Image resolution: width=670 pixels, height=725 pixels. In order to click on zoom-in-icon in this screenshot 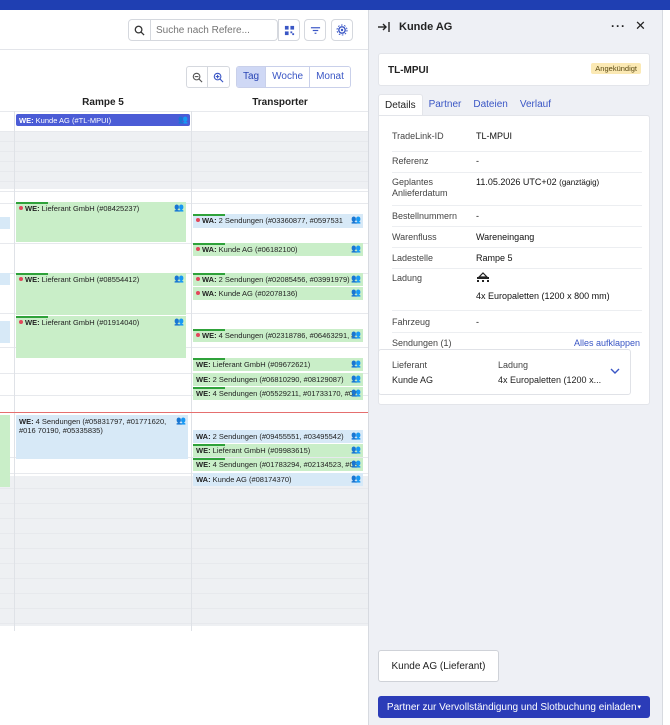, I will do `click(218, 77)`.